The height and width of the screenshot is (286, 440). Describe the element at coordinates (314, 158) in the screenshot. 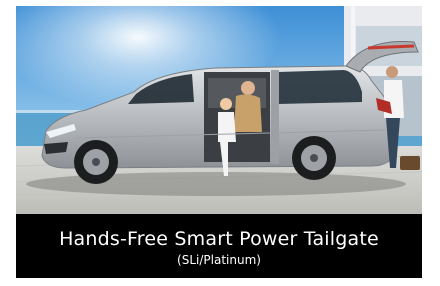

I see `rear-wheel` at that location.